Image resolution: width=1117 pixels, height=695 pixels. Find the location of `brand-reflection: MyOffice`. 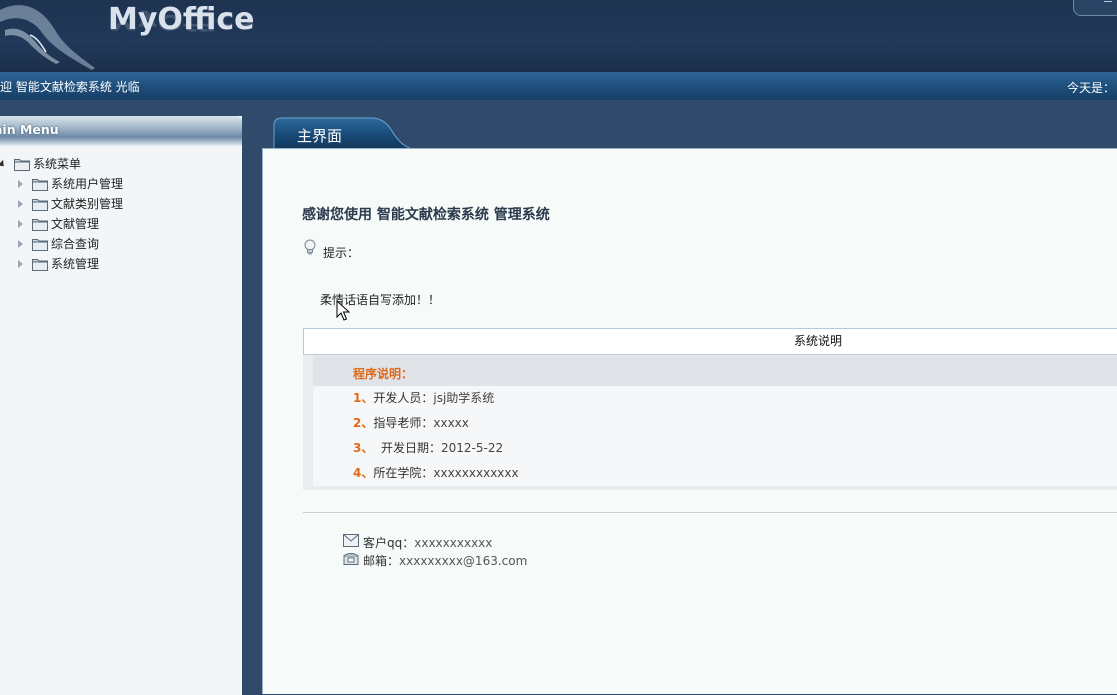

brand-reflection: MyOffice is located at coordinates (181, 22).